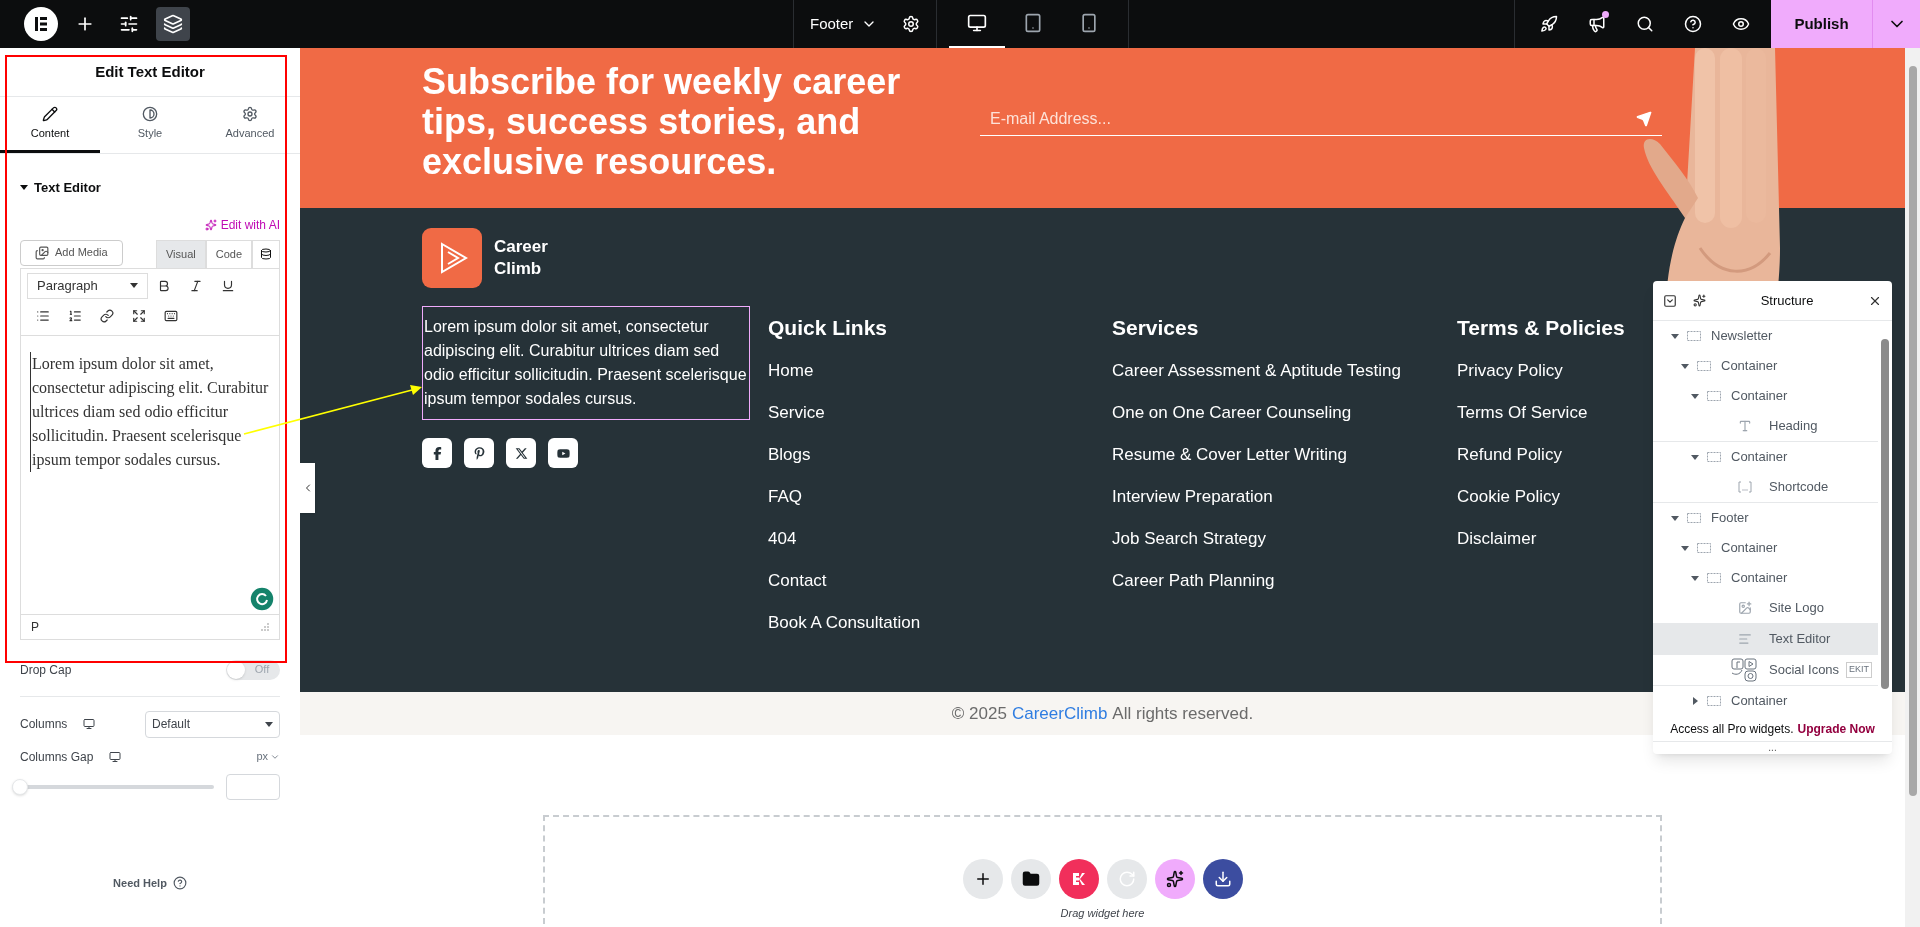 Image resolution: width=1920 pixels, height=927 pixels. I want to click on structure-item: Shortcode, so click(1765, 487).